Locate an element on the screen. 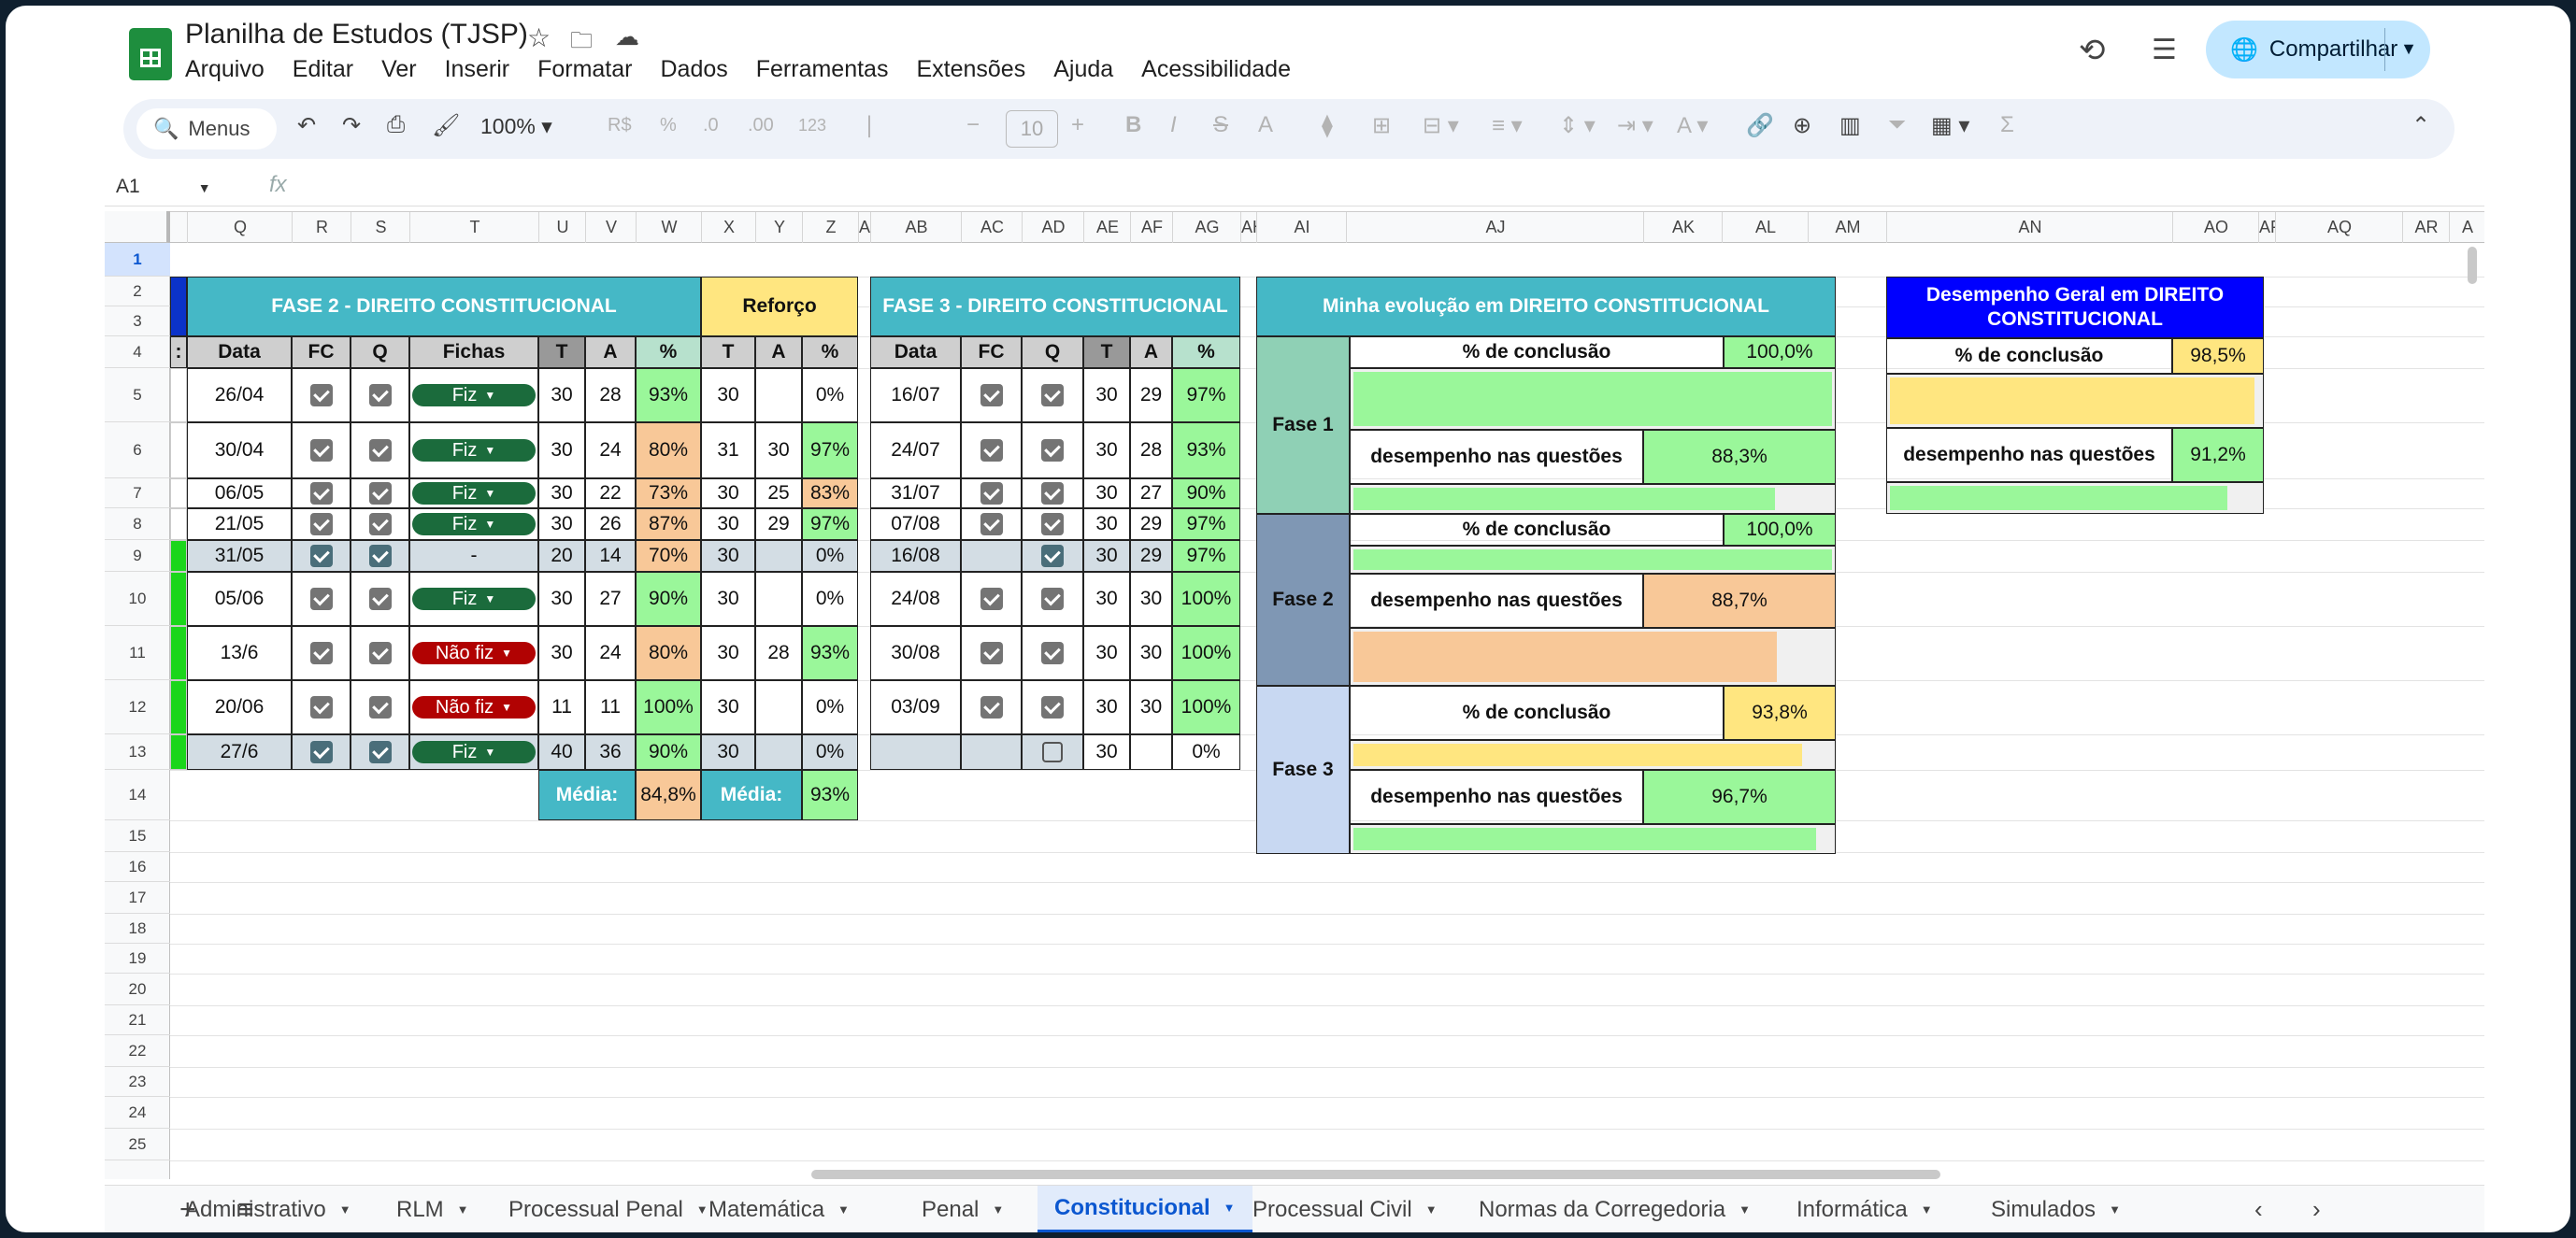  functions-icon: Σ is located at coordinates (2007, 125).